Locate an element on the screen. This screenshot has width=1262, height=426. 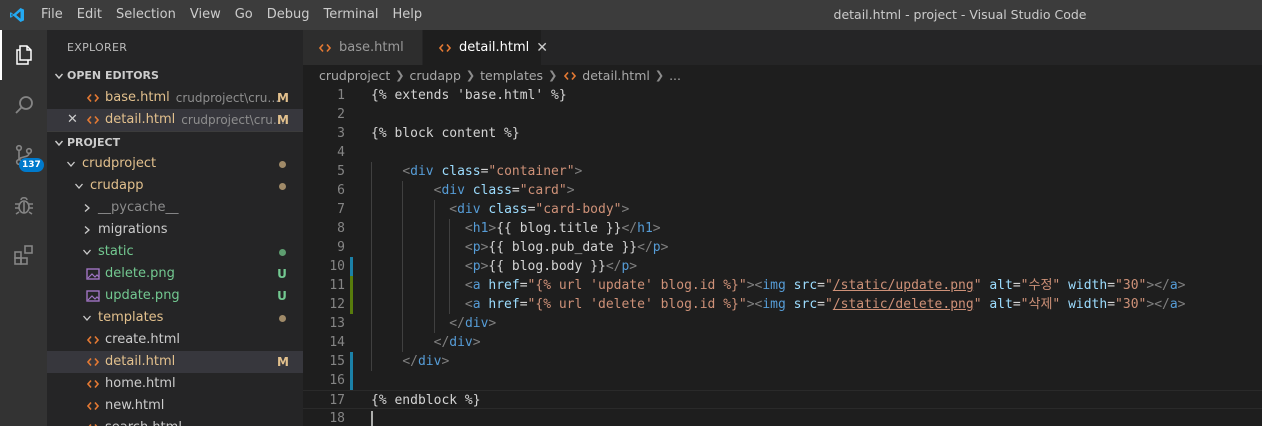
code-text: <h1>{{ blog.title }}</h1> is located at coordinates (562, 228).